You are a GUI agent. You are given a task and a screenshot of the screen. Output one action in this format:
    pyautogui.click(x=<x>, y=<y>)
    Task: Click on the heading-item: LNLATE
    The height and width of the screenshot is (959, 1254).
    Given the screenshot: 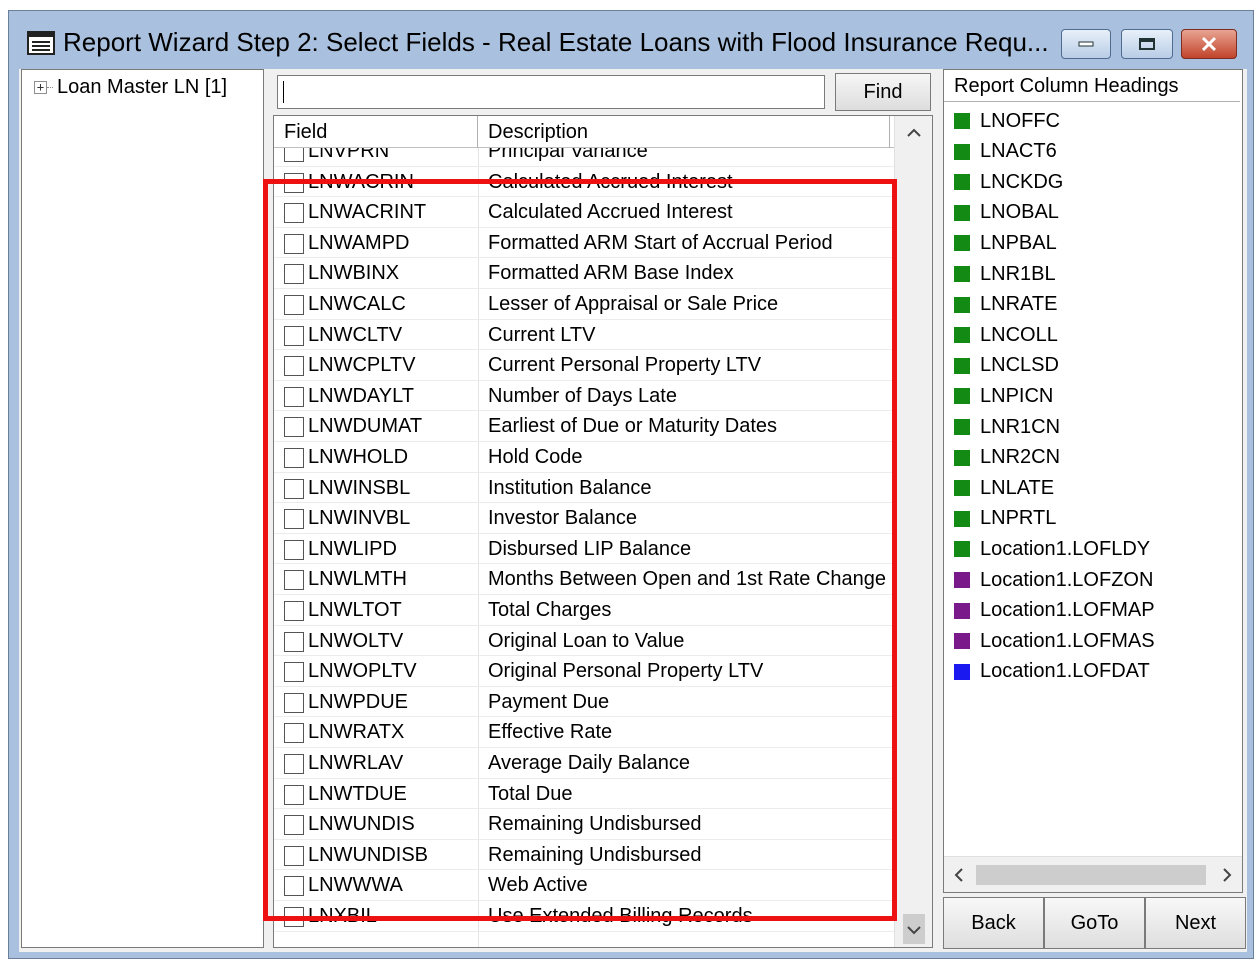 What is the action you would take?
    pyautogui.click(x=1004, y=488)
    